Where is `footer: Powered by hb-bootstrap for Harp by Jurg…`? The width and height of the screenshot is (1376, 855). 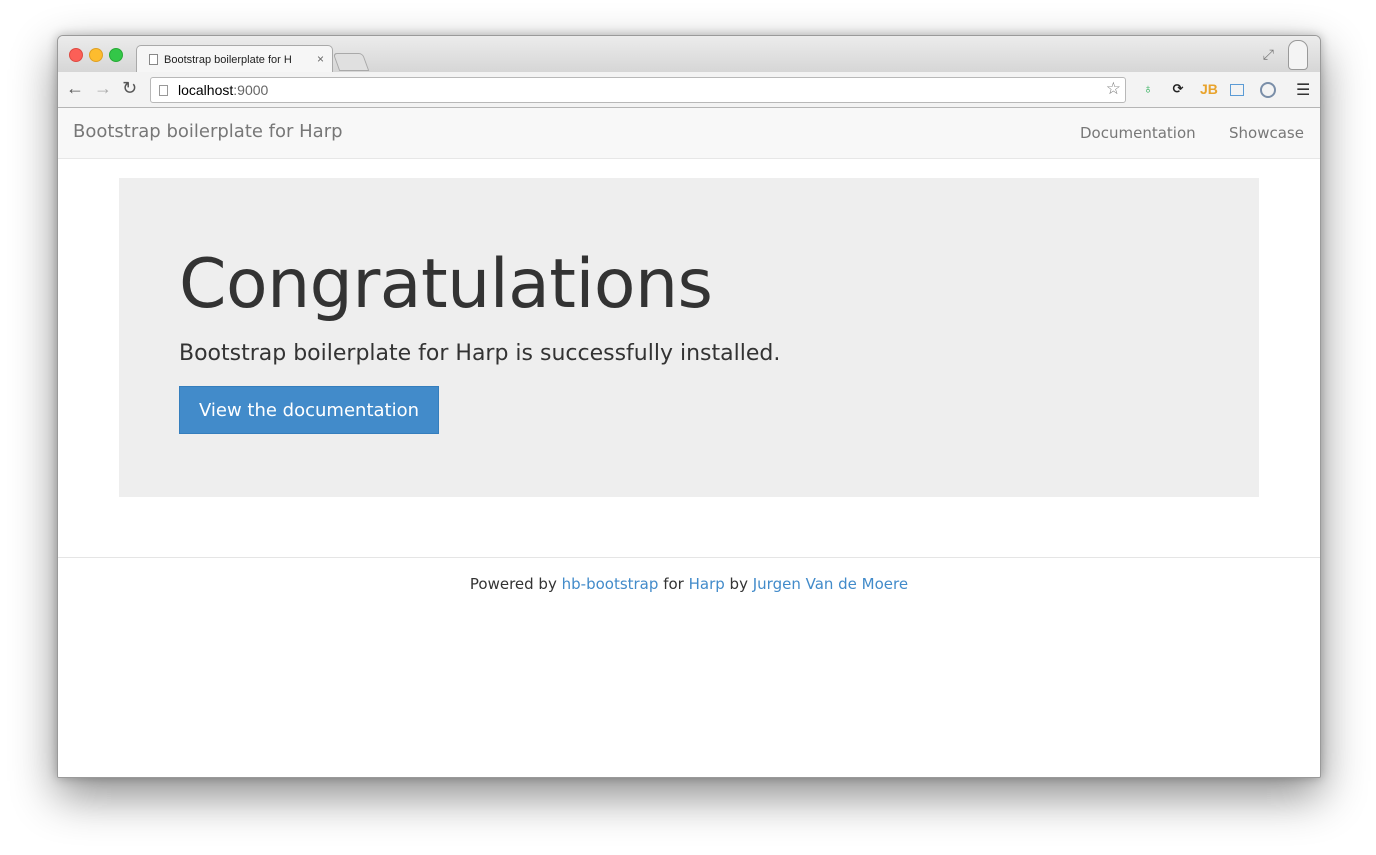 footer: Powered by hb-bootstrap for Harp by Jurg… is located at coordinates (689, 575).